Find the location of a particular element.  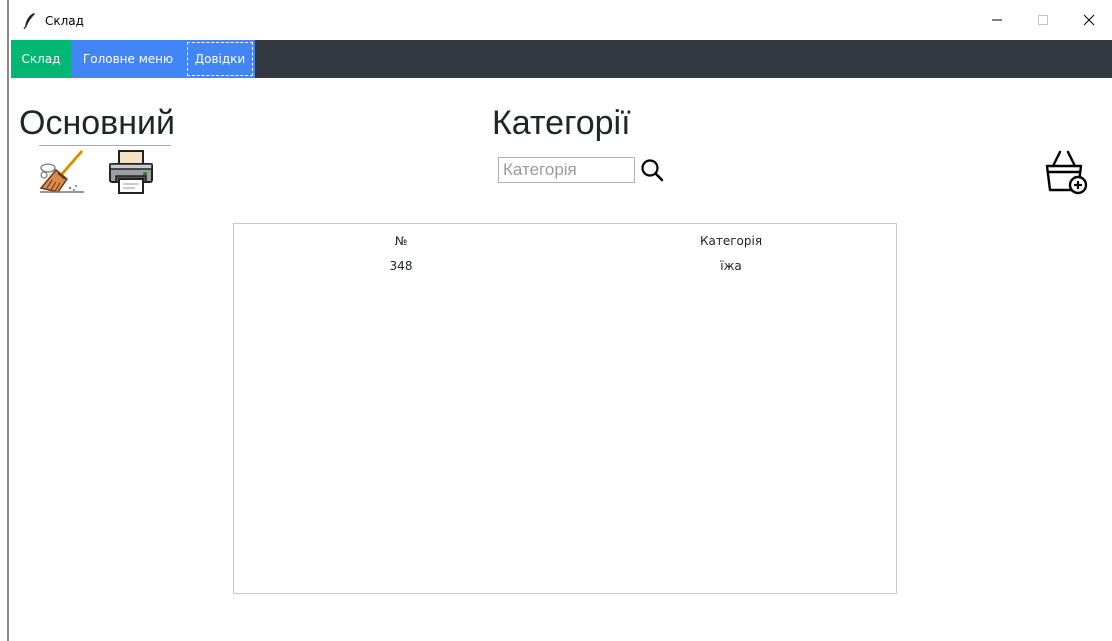

table-row: 348 їжа is located at coordinates (565, 266).